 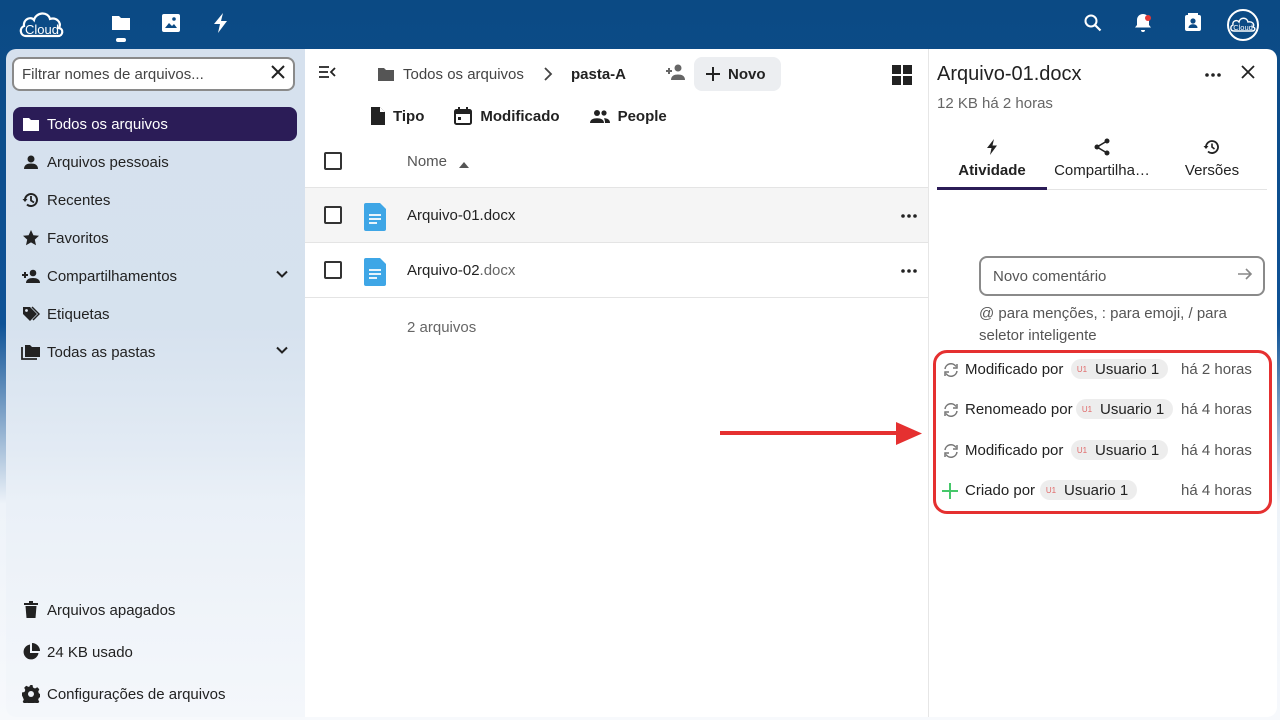 What do you see at coordinates (1014, 450) in the screenshot?
I see `activity-text: Modificado por` at bounding box center [1014, 450].